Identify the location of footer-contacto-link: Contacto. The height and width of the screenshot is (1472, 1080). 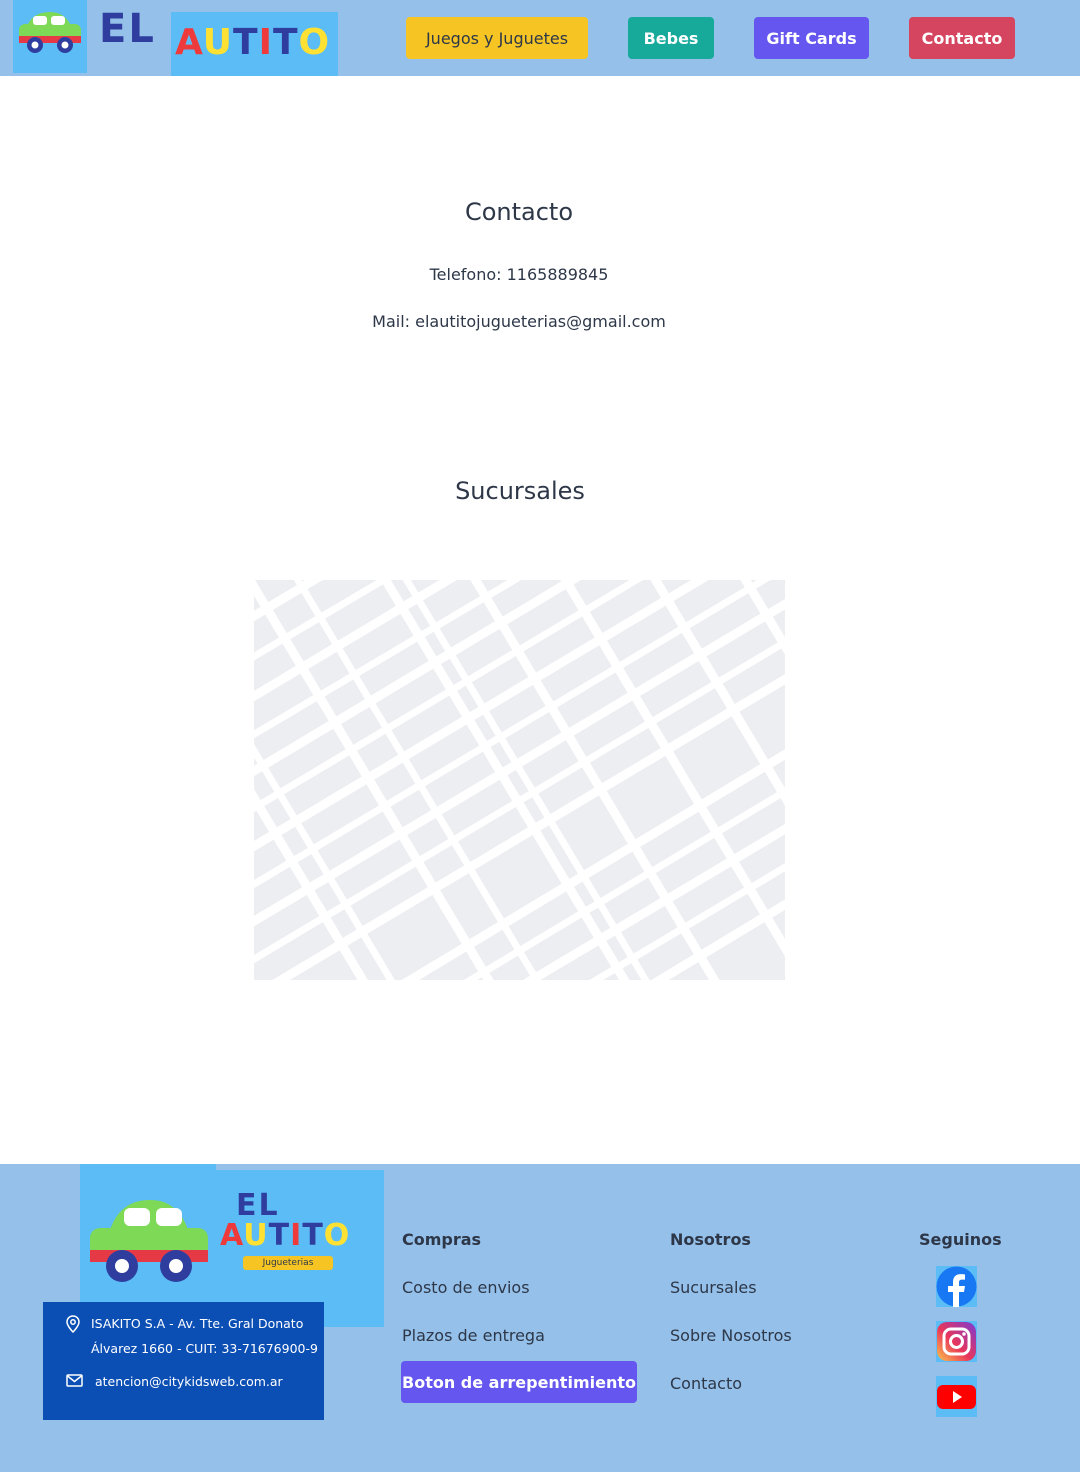
(706, 1383).